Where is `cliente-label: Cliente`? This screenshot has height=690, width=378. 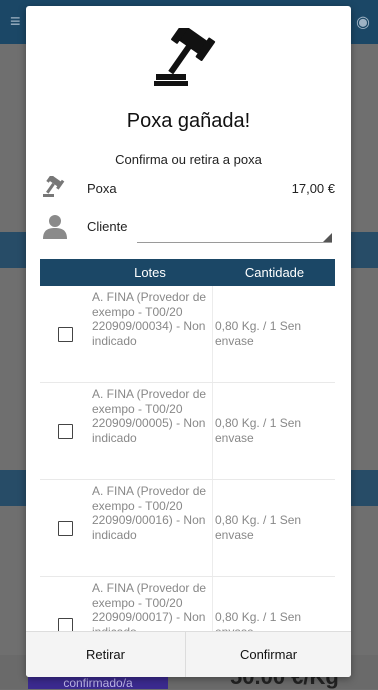
cliente-label: Cliente is located at coordinates (107, 226).